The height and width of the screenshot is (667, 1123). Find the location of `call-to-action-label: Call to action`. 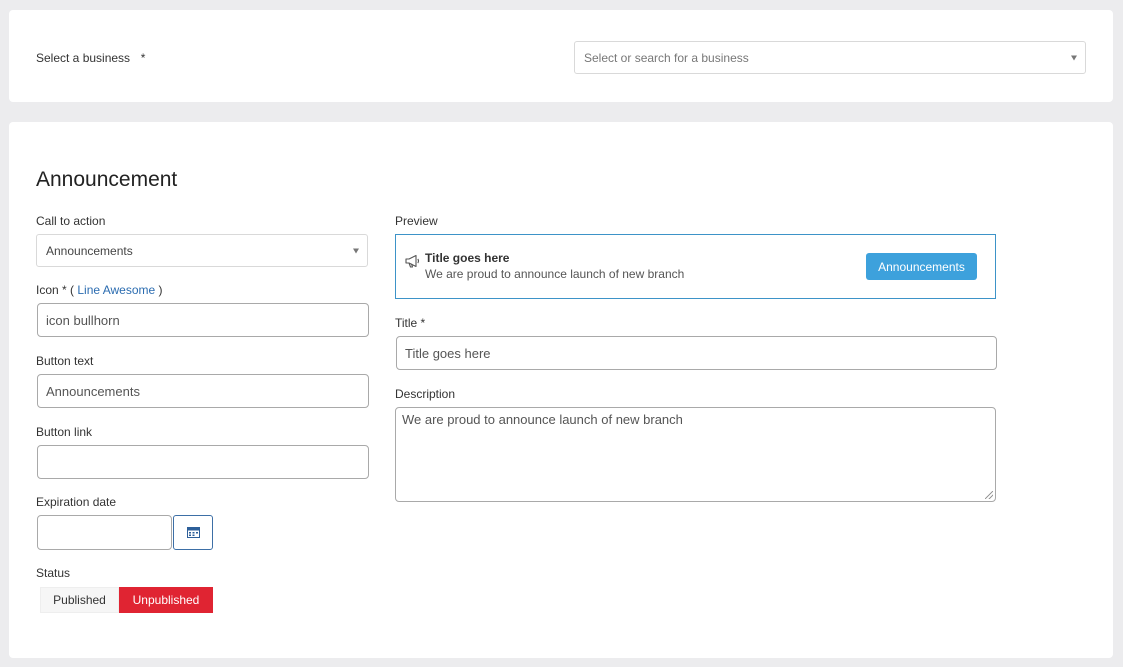

call-to-action-label: Call to action is located at coordinates (71, 221).